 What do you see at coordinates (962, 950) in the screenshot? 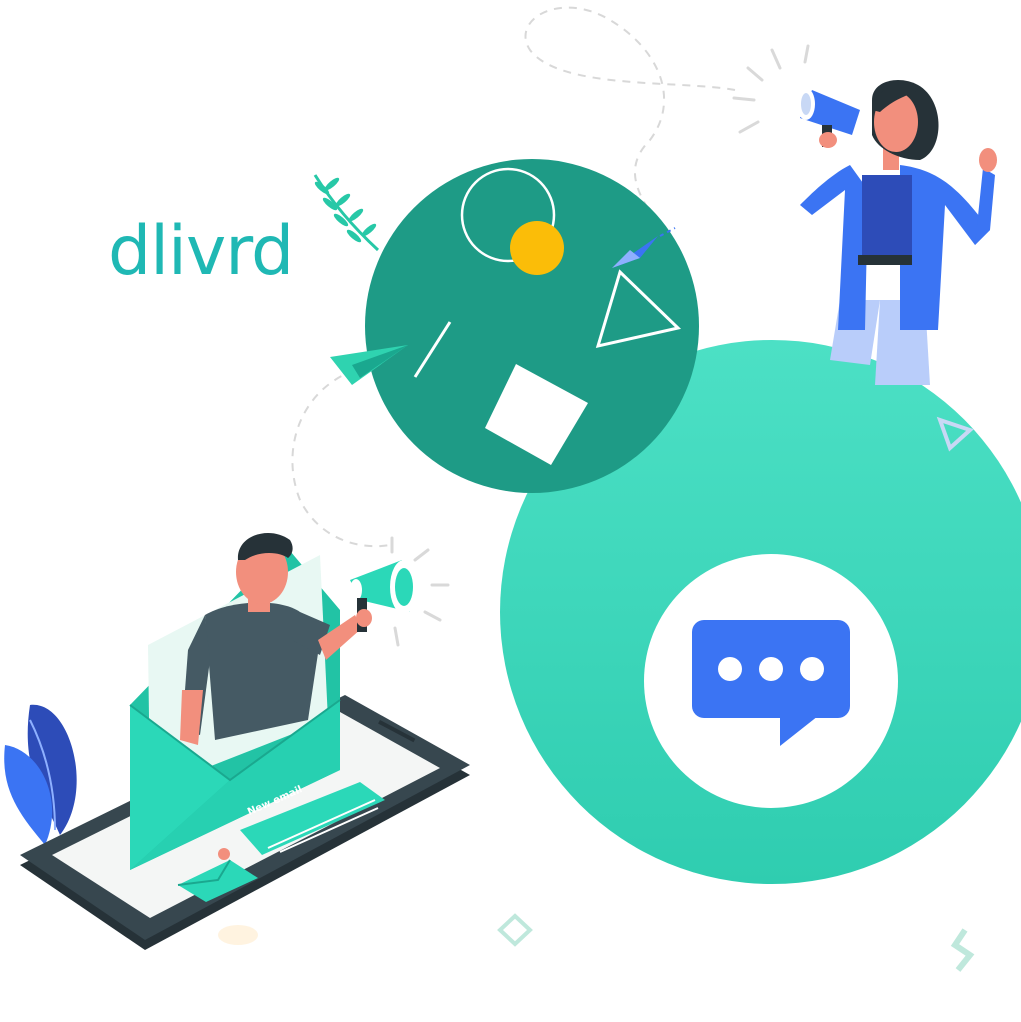
I see `squiggle-icon` at bounding box center [962, 950].